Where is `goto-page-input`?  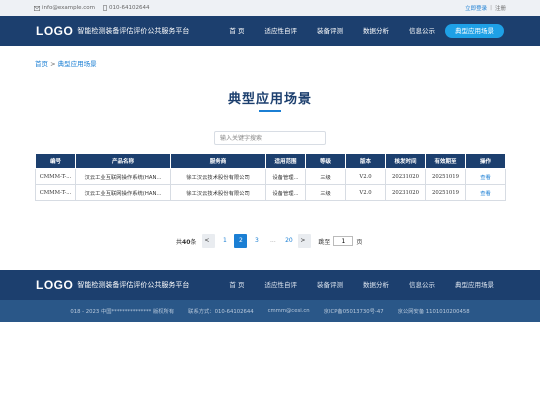
goto-page-input is located at coordinates (343, 241).